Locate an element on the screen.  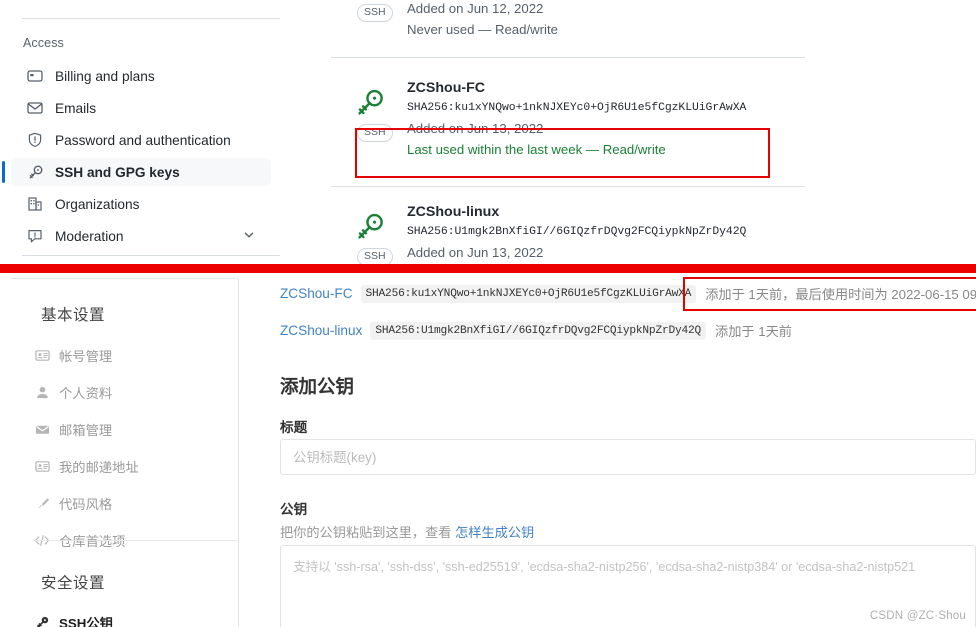
sidebar-item-email-management: 邮箱管理 is located at coordinates (72, 429).